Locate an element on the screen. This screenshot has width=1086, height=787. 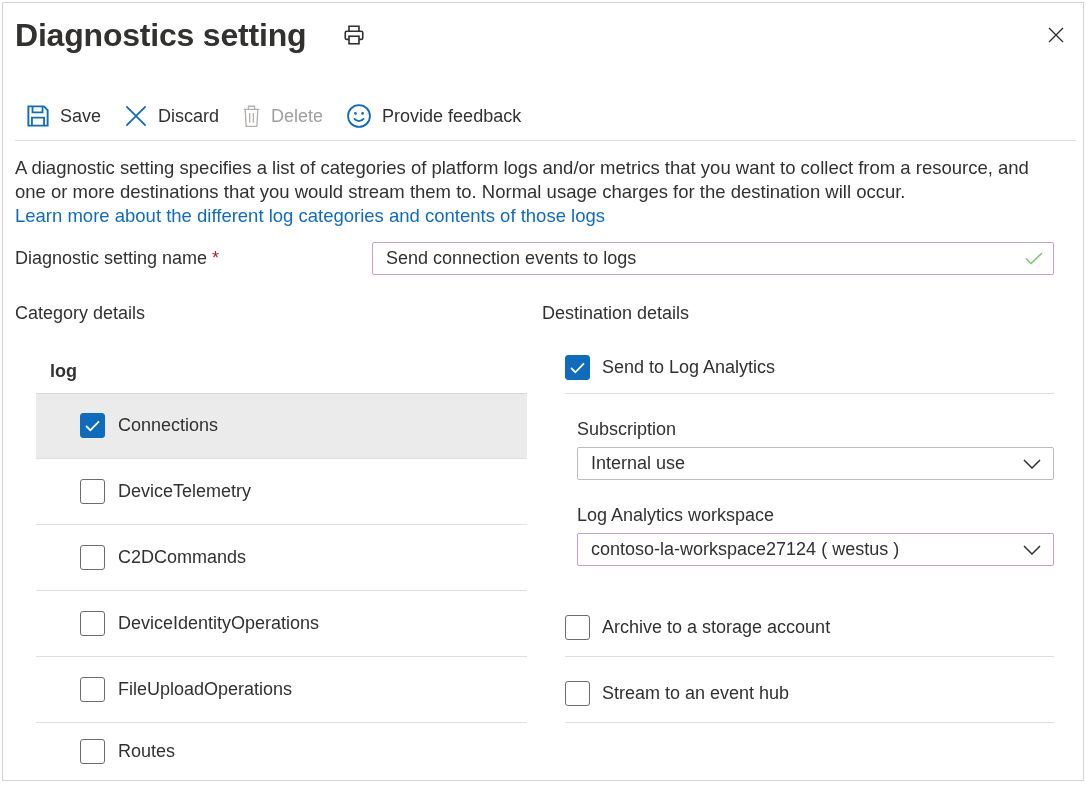
save-button: Save is located at coordinates (64, 116).